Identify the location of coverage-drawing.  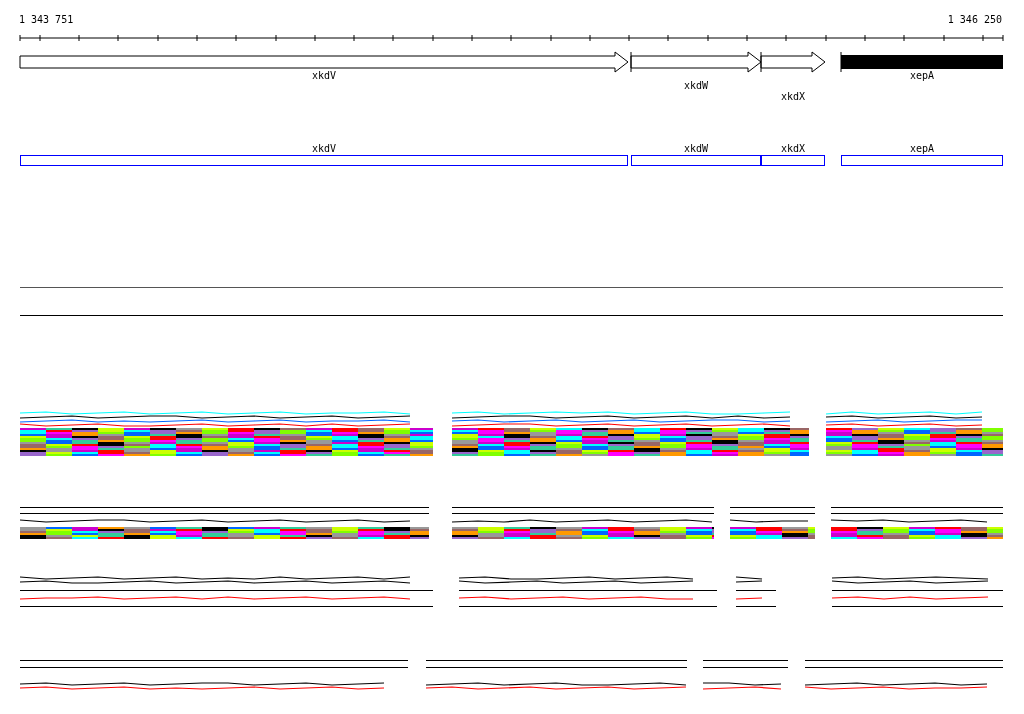
(756, 591).